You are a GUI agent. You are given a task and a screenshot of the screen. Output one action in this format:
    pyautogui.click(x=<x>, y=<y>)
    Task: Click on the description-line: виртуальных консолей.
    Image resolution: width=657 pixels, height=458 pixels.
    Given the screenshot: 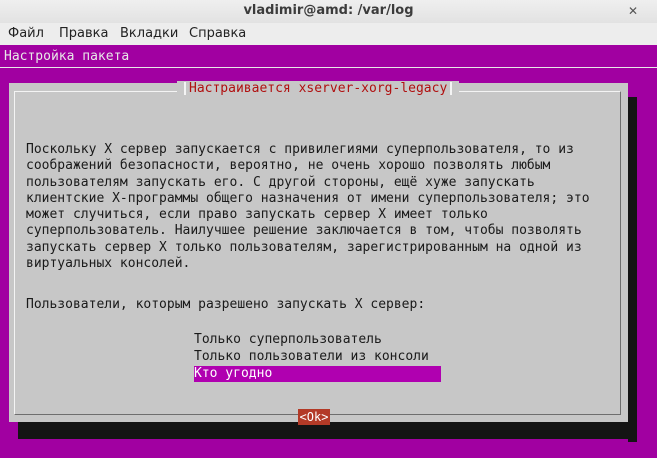 What is the action you would take?
    pyautogui.click(x=108, y=264)
    